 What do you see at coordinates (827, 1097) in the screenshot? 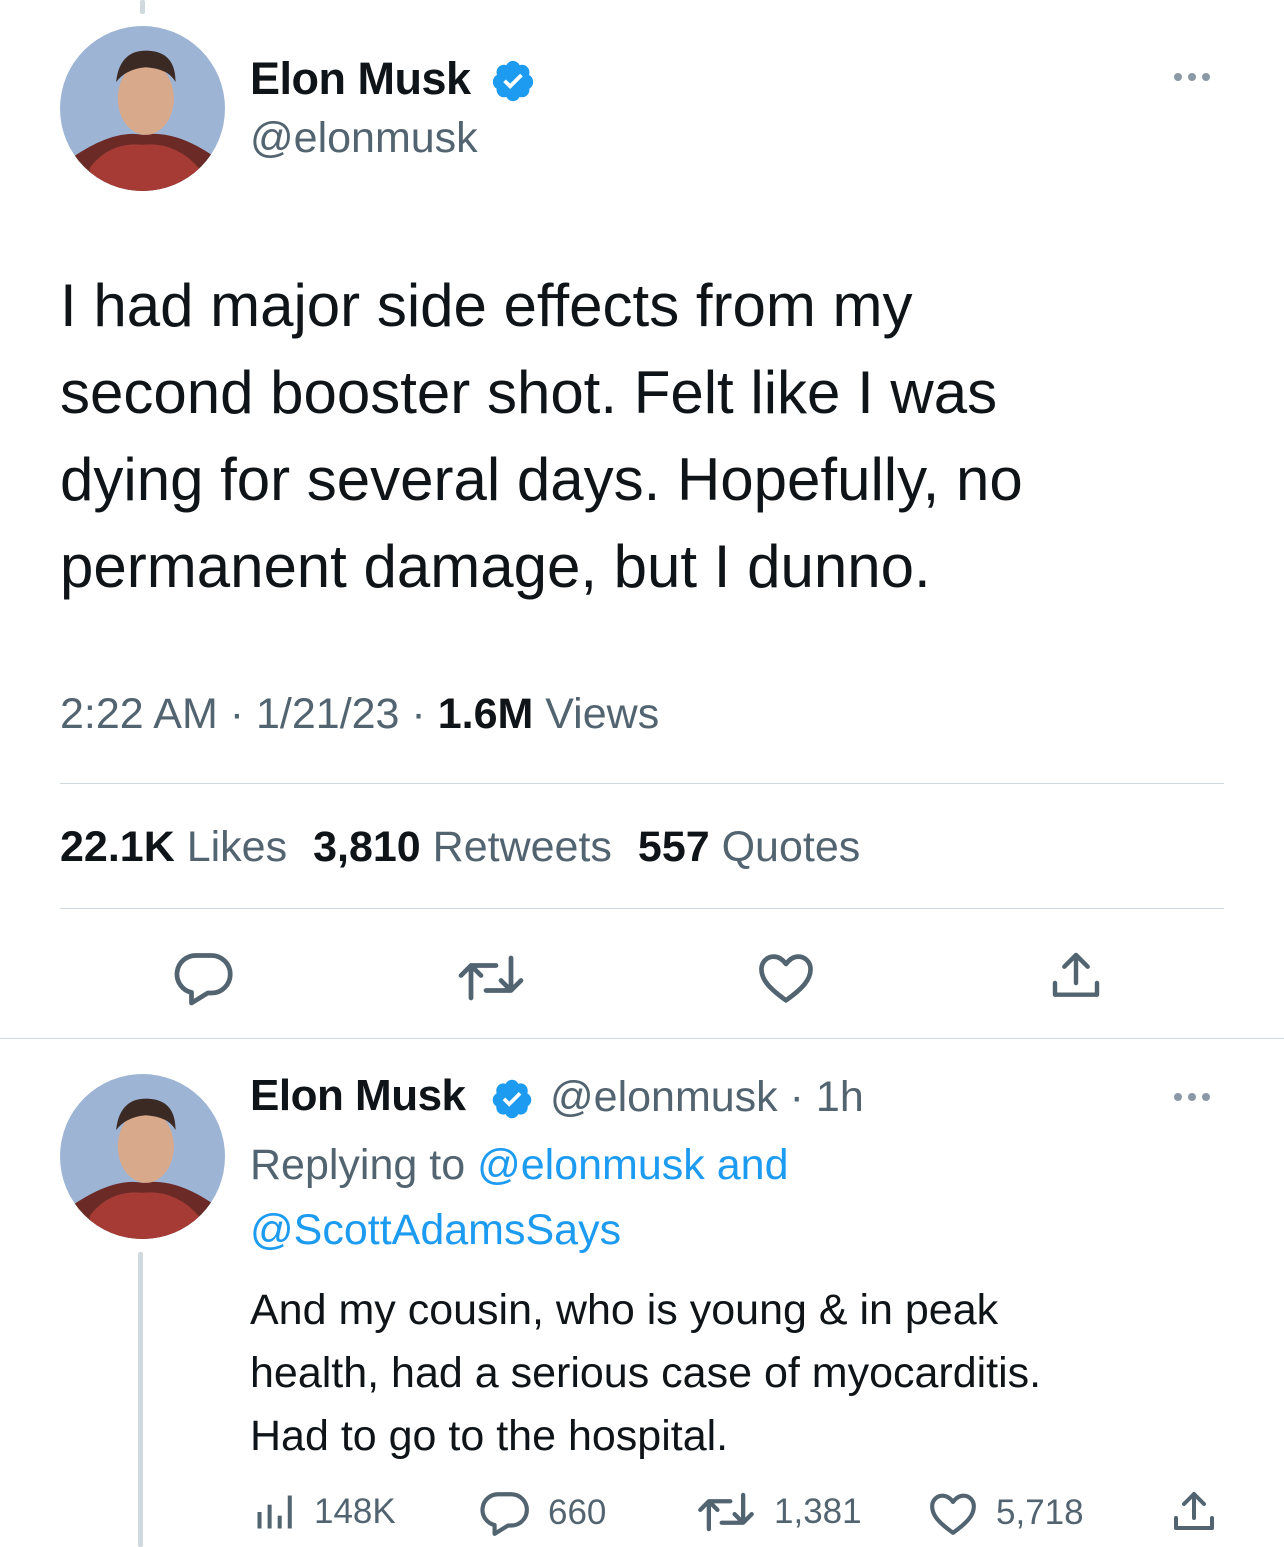
I see `reply-time: · 1h` at bounding box center [827, 1097].